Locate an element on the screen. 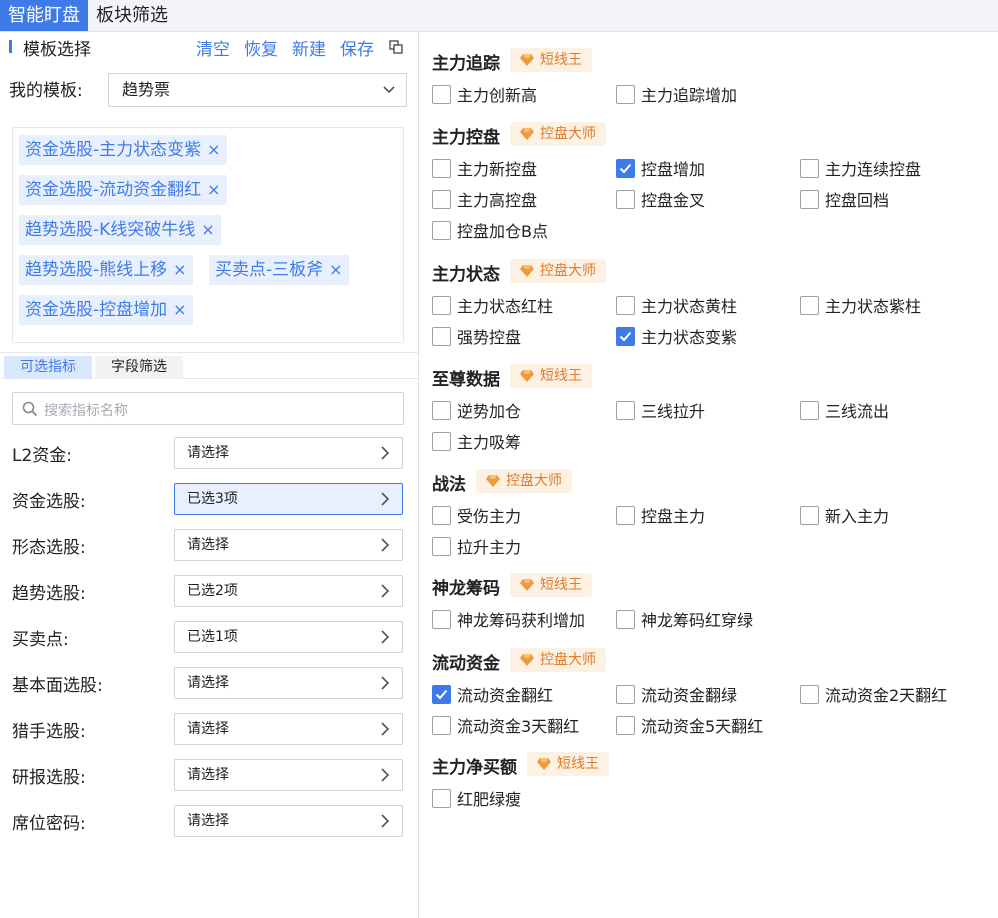  new-button: 新建 is located at coordinates (309, 47).